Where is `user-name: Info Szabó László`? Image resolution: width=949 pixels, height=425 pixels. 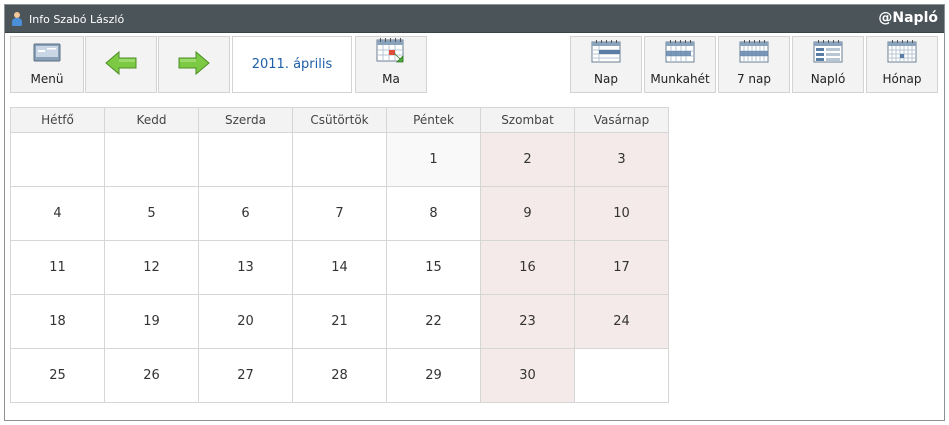 user-name: Info Szabó László is located at coordinates (77, 19).